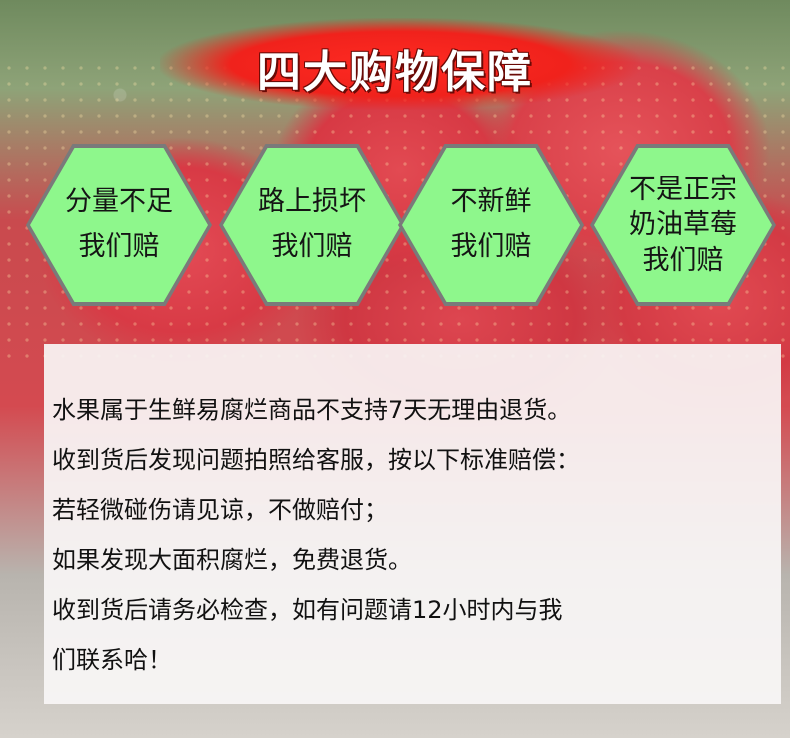 The width and height of the screenshot is (790, 738). What do you see at coordinates (307, 610) in the screenshot?
I see `notice-line: 收到货后请务必检查，如有问题请12小时内与我` at bounding box center [307, 610].